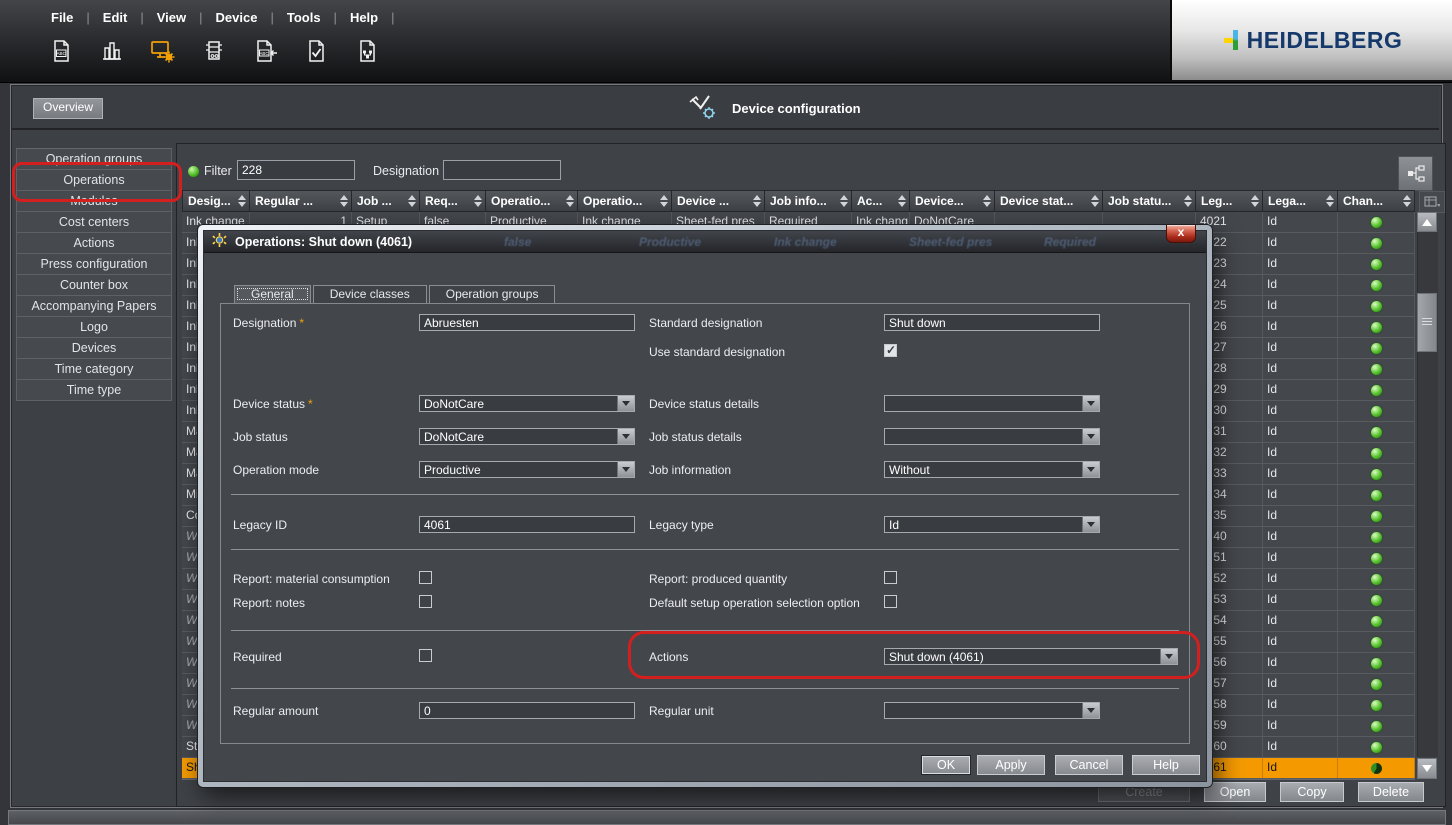 Image resolution: width=1452 pixels, height=825 pixels. I want to click on scroll-down-button, so click(1427, 768).